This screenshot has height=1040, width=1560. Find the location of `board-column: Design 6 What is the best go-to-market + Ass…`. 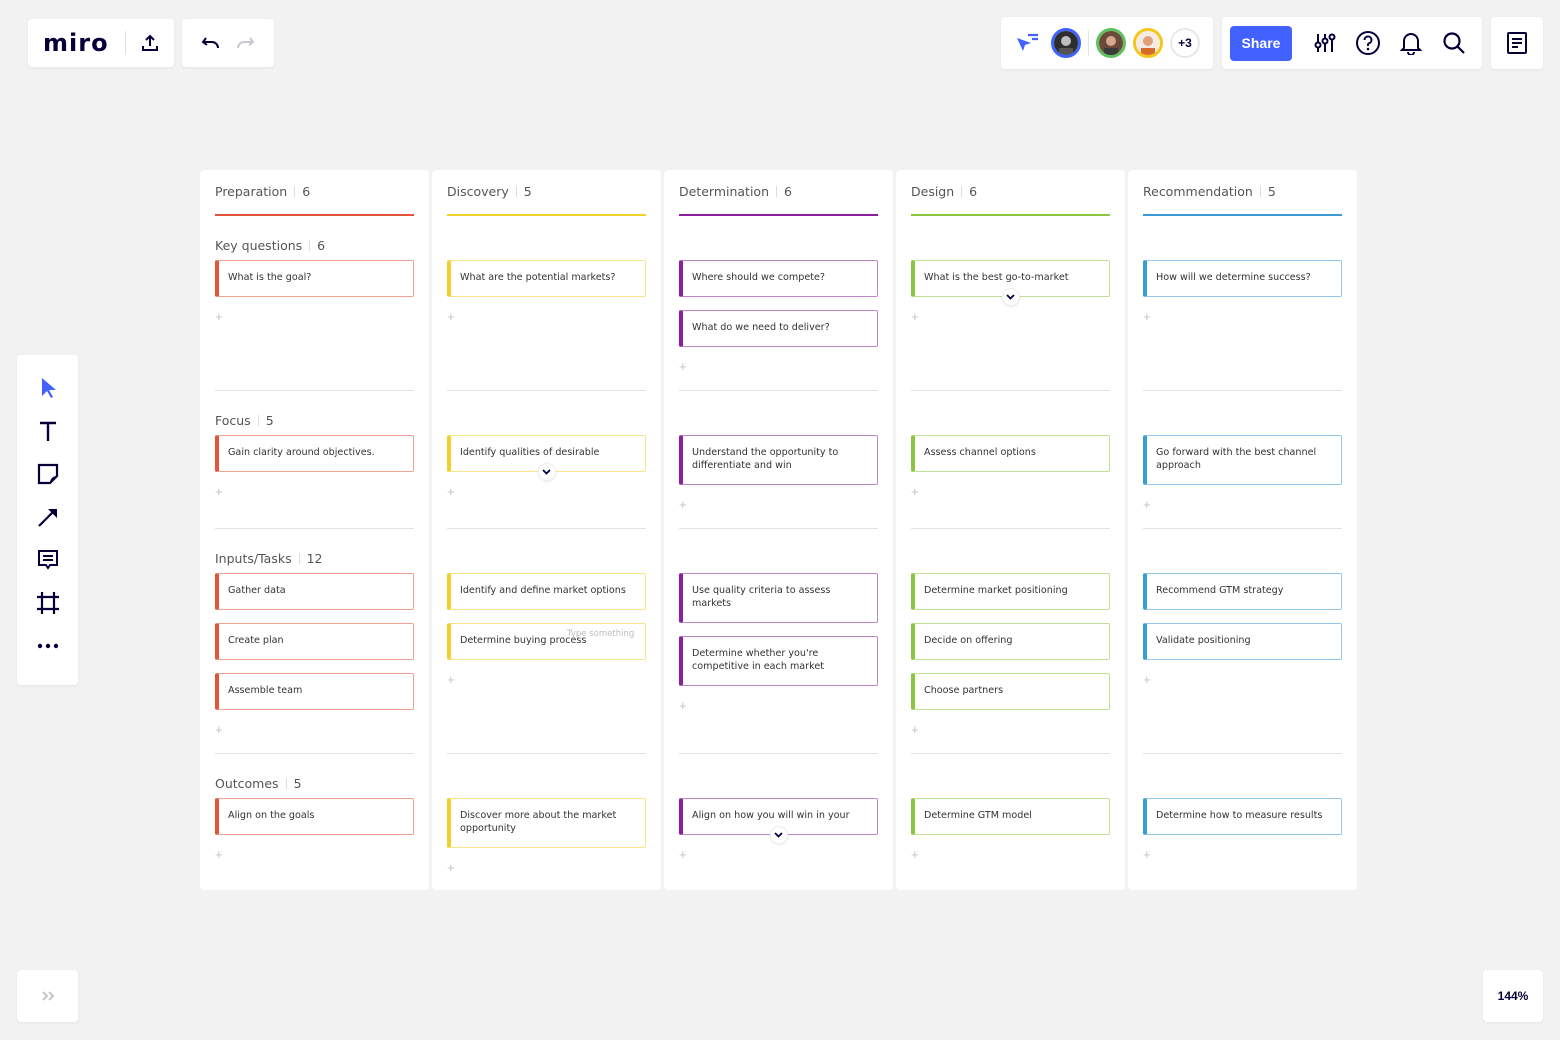

board-column: Design 6 What is the best go-to-market + Ass… is located at coordinates (1010, 530).